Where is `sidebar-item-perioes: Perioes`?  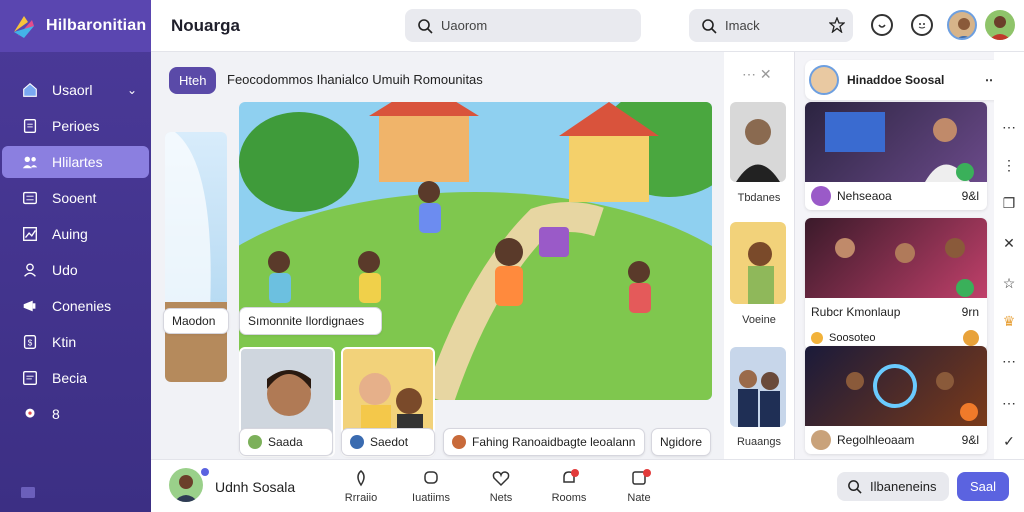 sidebar-item-perioes: Perioes is located at coordinates (75, 126).